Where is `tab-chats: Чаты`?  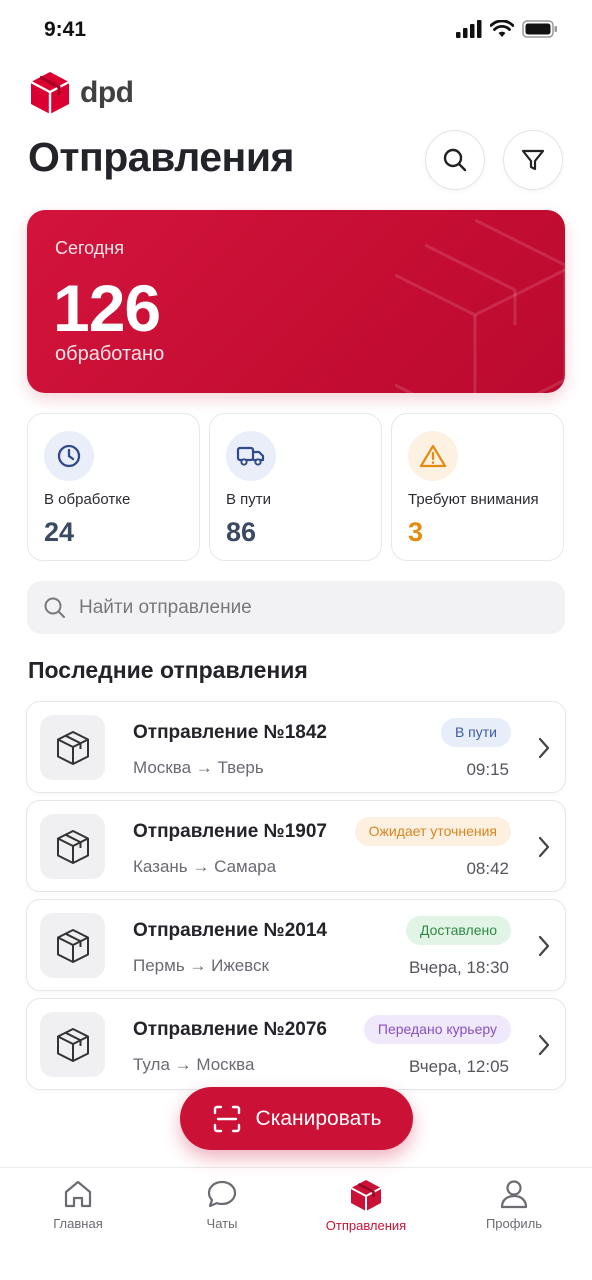 tab-chats: Чаты is located at coordinates (222, 1204).